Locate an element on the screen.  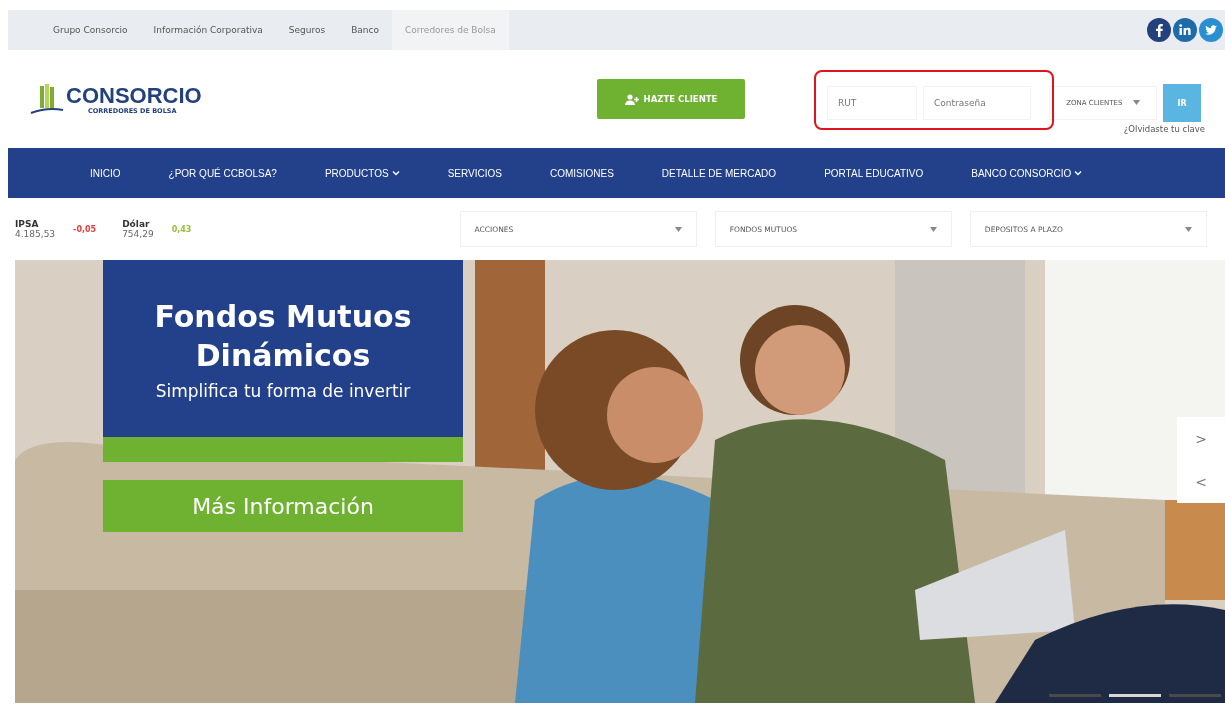
facebook-icon is located at coordinates (1159, 30).